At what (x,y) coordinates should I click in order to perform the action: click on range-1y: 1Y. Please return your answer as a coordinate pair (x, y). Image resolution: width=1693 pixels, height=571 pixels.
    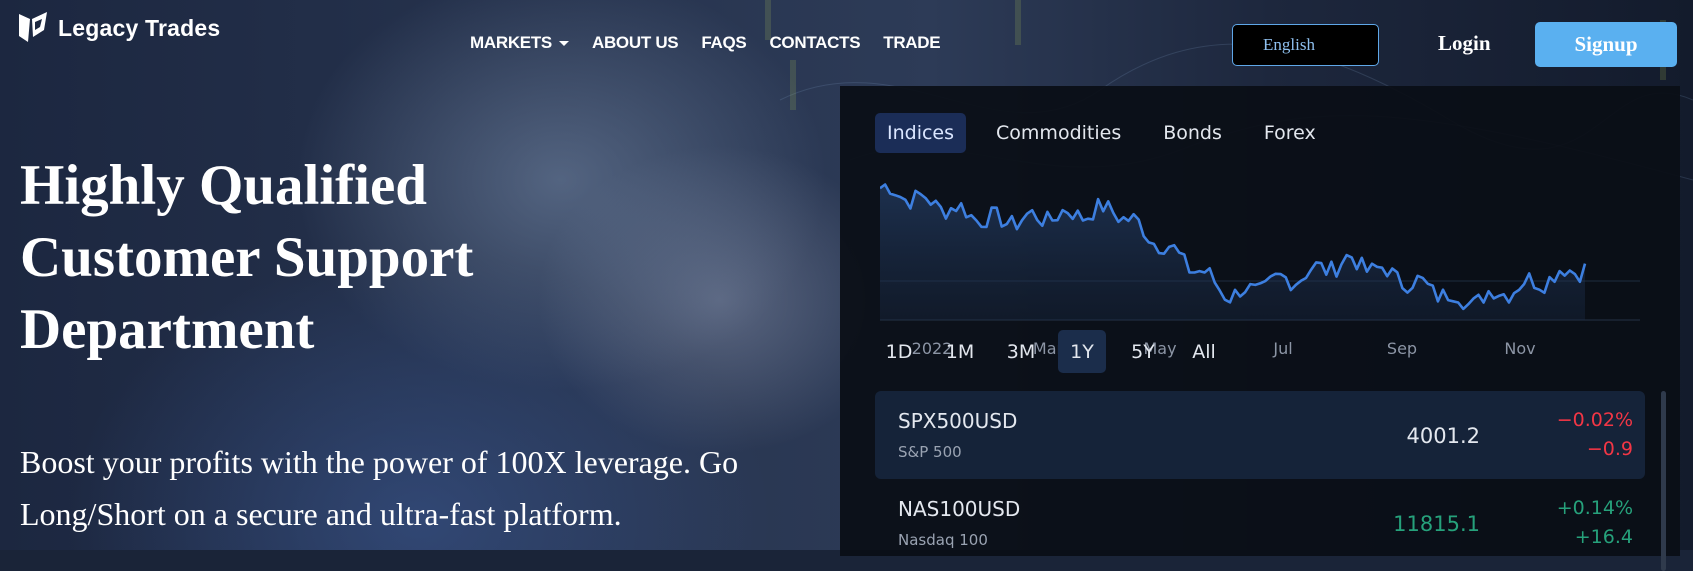
    Looking at the image, I should click on (1082, 351).